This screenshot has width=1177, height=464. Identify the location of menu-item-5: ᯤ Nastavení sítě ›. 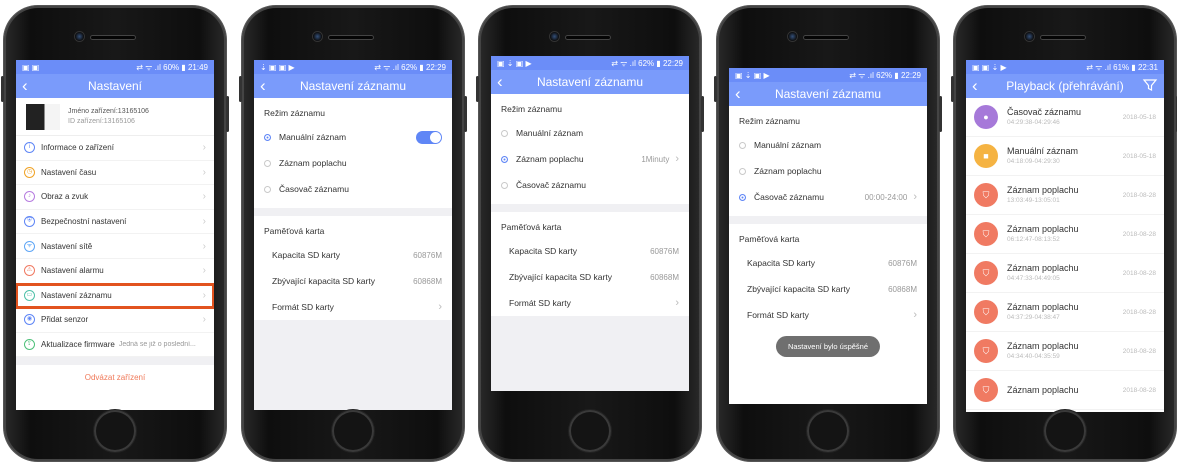
(115, 246).